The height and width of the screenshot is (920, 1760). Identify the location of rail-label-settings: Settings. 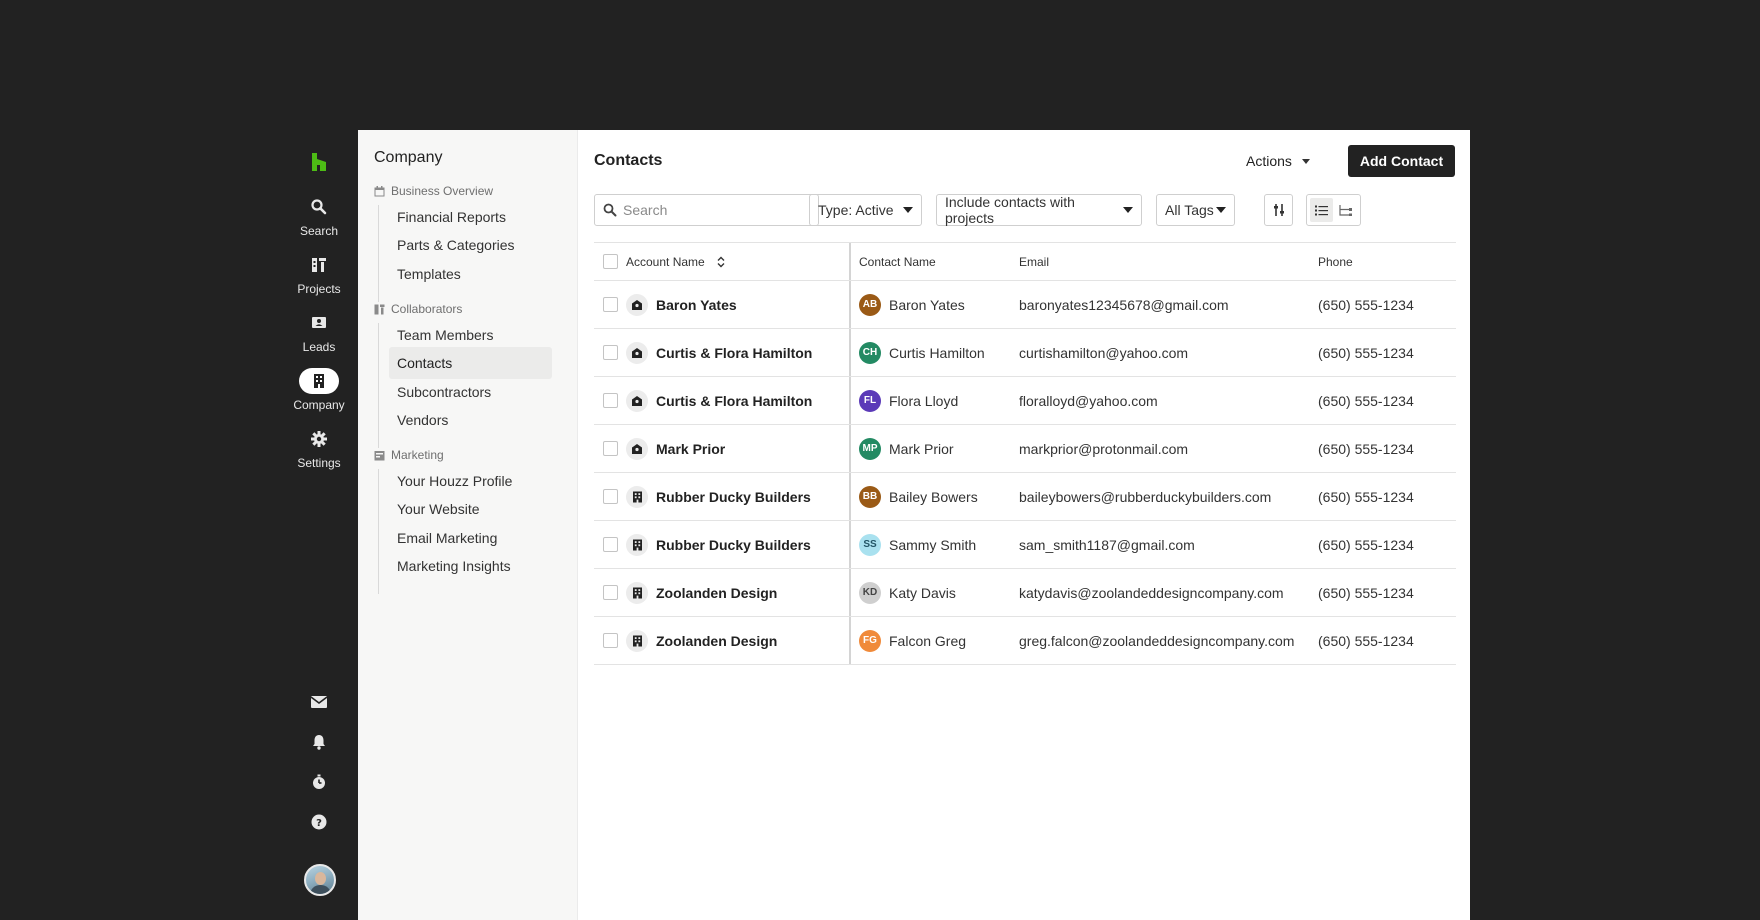
(319, 463).